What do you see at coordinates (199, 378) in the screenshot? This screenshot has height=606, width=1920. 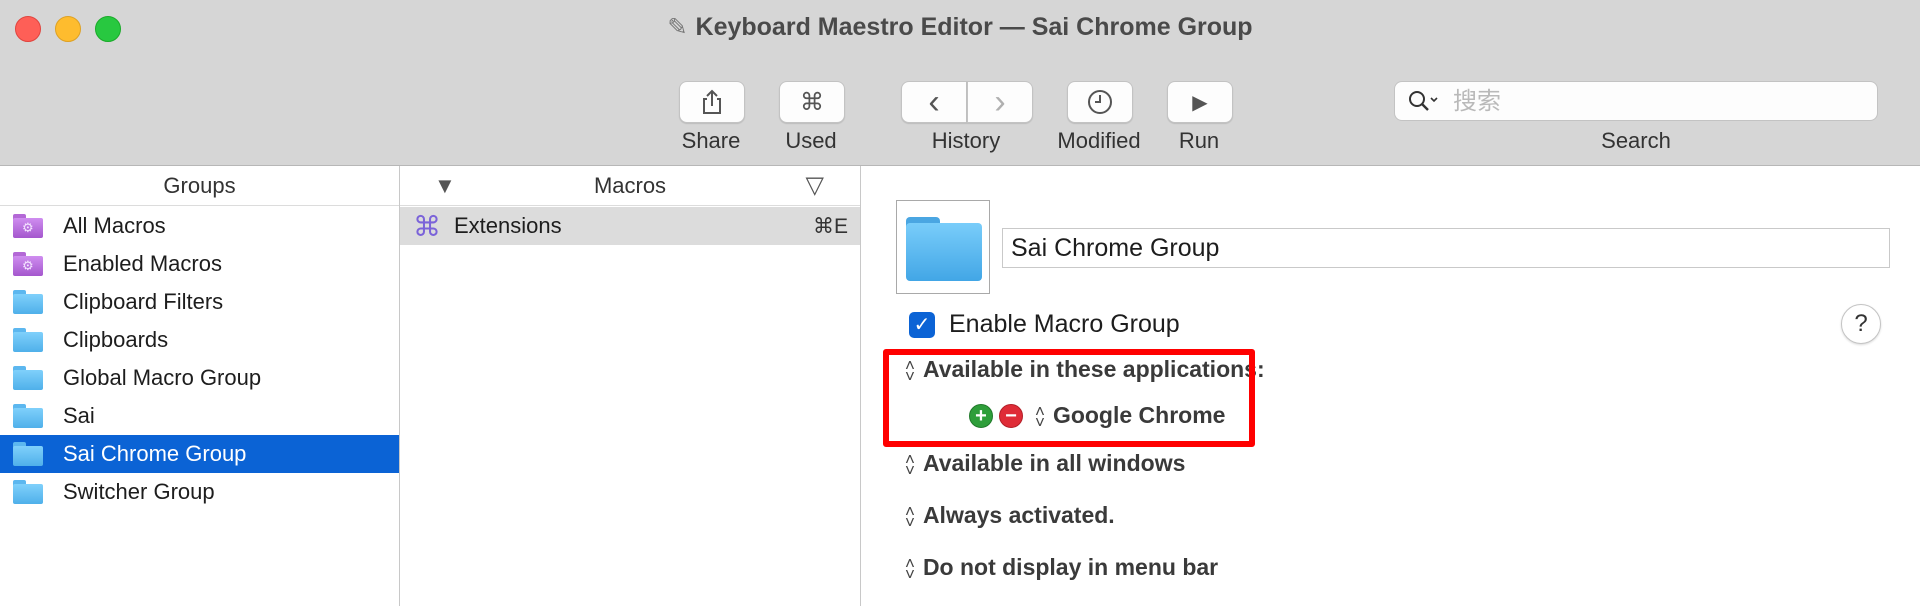 I see `group-item-global-macro-group: Global Macro Group` at bounding box center [199, 378].